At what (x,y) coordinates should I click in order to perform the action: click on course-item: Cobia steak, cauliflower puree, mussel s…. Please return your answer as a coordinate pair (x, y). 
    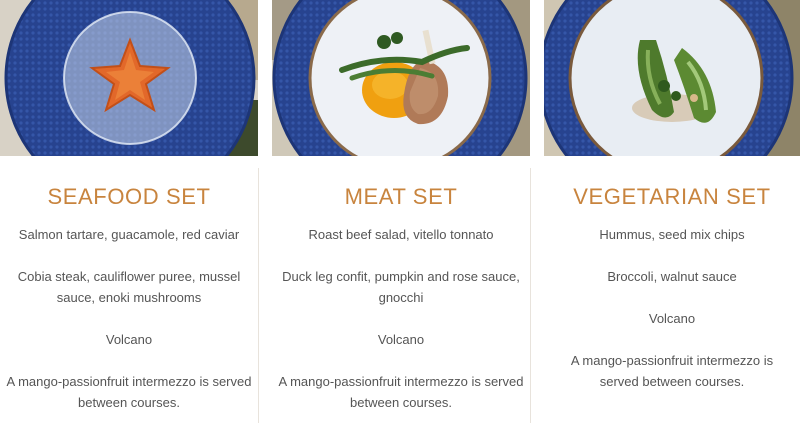
    Looking at the image, I should click on (129, 287).